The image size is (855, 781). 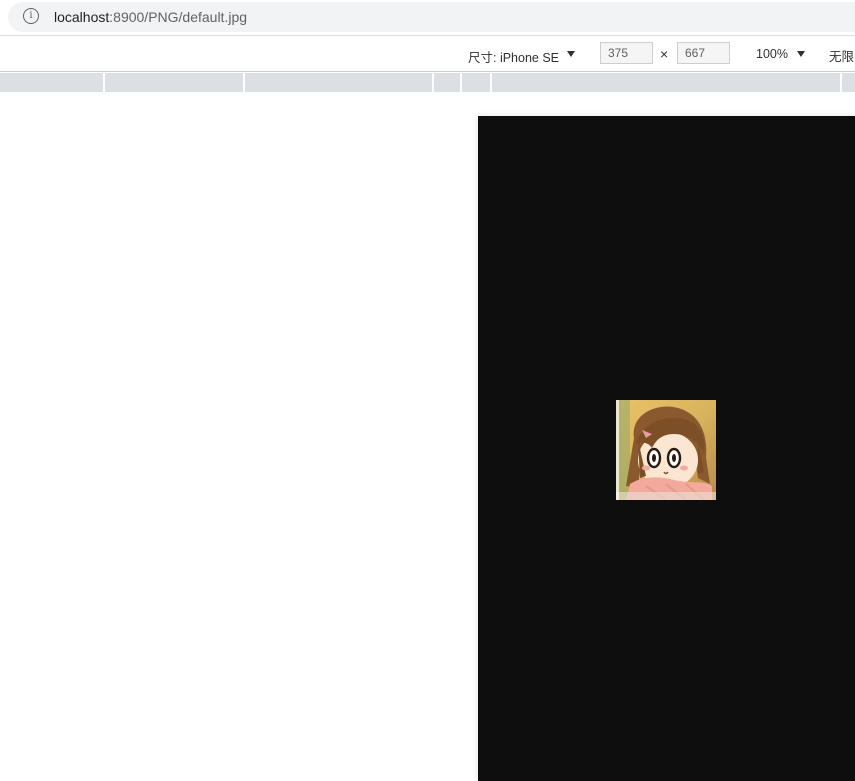 I want to click on device-select-label: 尺寸: iPhone SE, so click(x=513, y=56).